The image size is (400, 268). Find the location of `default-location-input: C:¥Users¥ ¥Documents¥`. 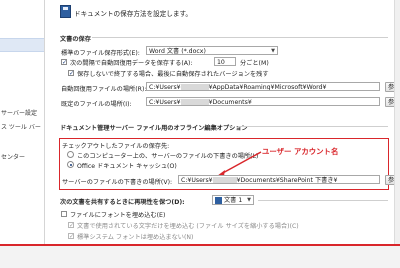

default-location-input: C:¥Users¥ ¥Documents¥ is located at coordinates (263, 101).